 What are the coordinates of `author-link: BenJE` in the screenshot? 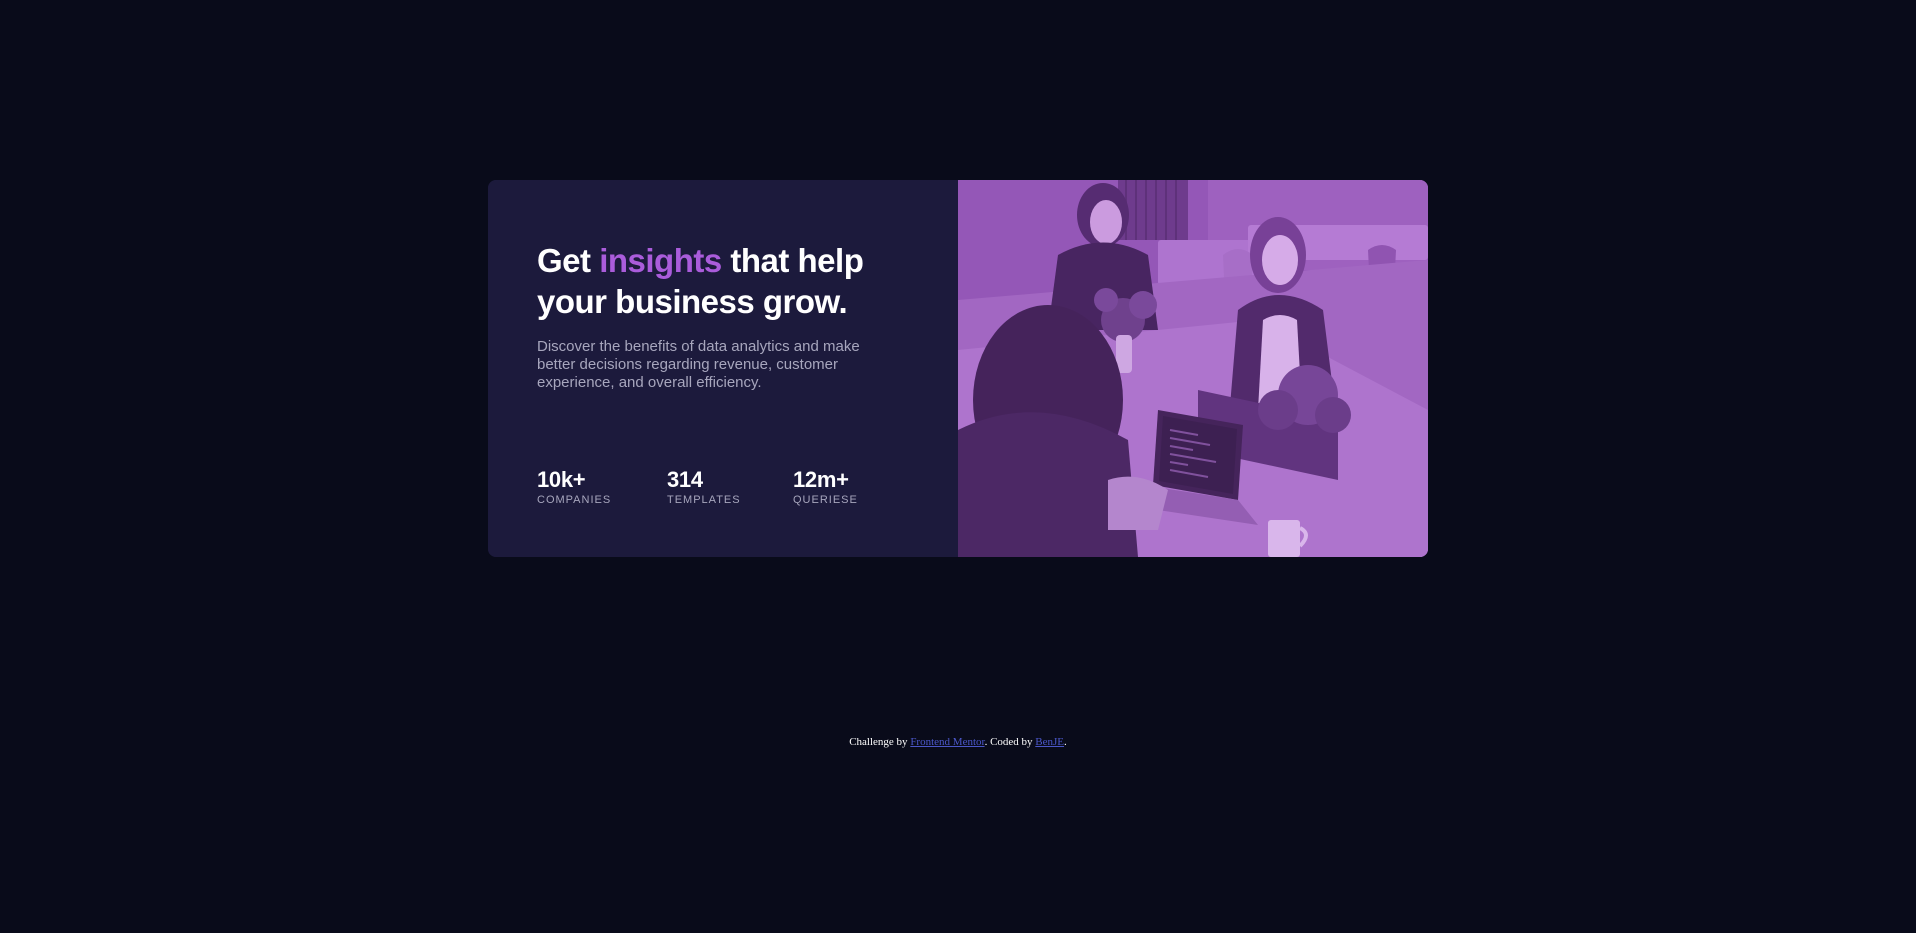 It's located at (1049, 742).